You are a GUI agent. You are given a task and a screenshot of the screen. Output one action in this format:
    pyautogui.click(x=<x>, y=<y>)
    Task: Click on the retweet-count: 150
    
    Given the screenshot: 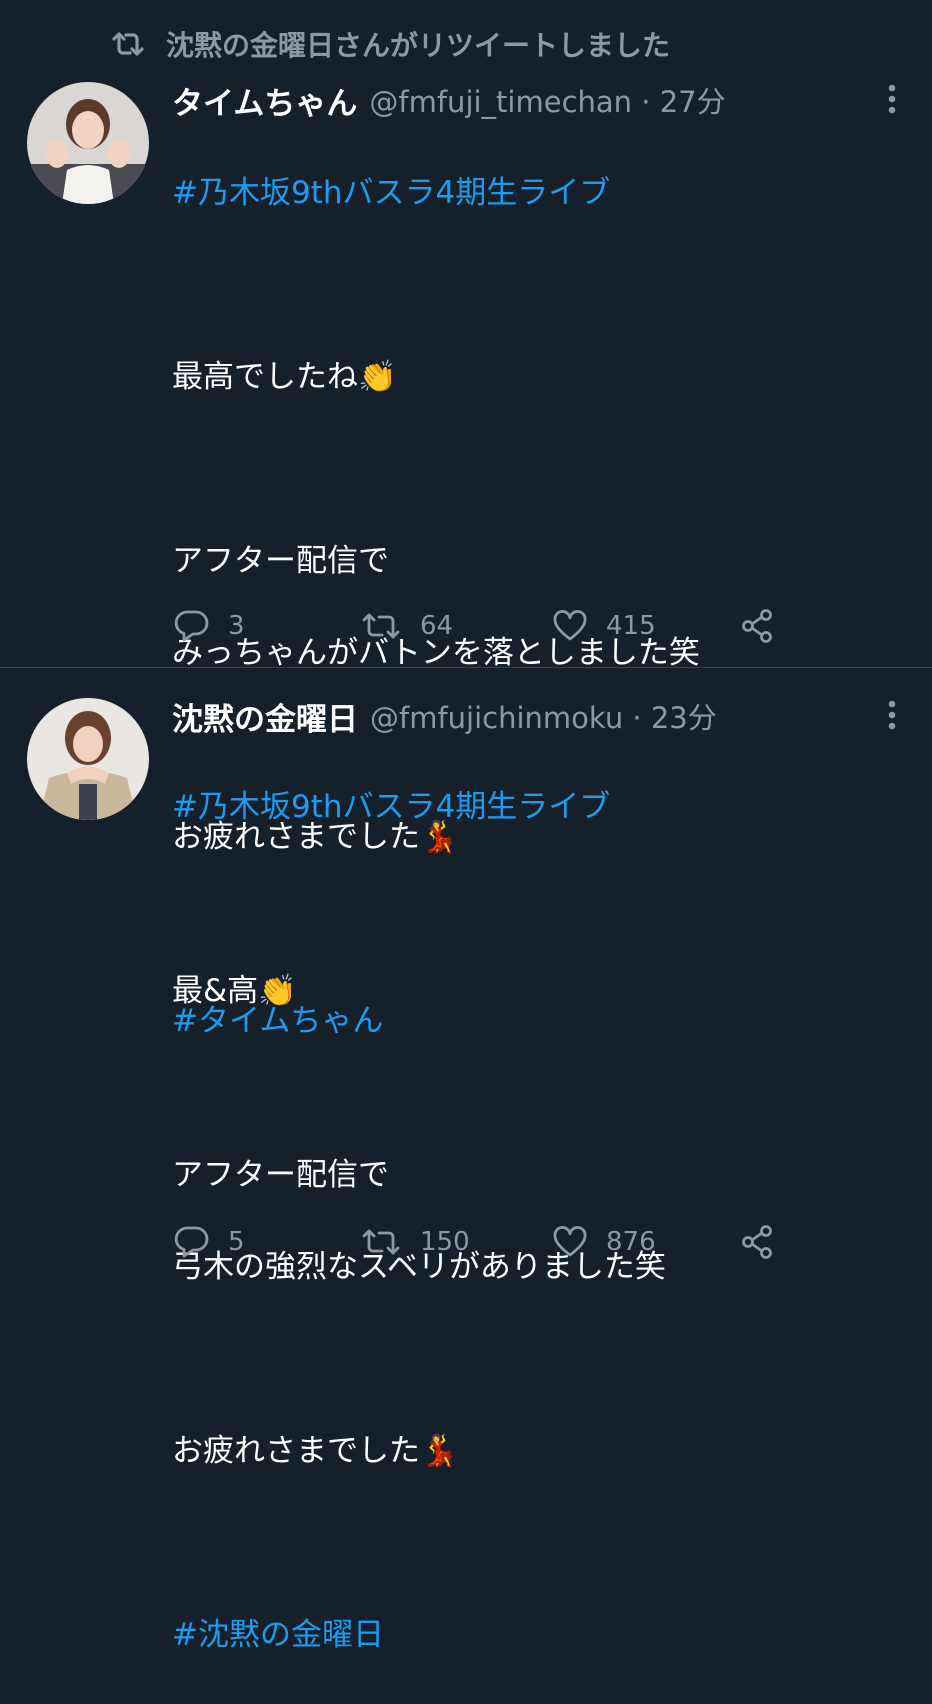 What is the action you would take?
    pyautogui.click(x=445, y=1242)
    